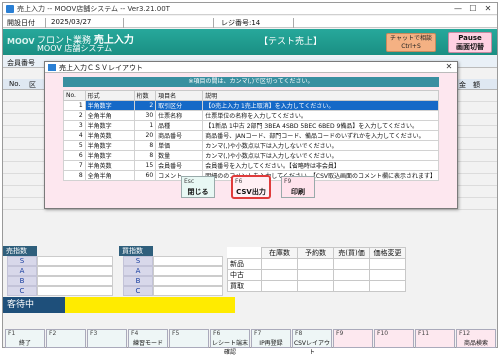 The image size is (500, 356). What do you see at coordinates (32, 85) in the screenshot?
I see `col-kubun: 区` at bounding box center [32, 85].